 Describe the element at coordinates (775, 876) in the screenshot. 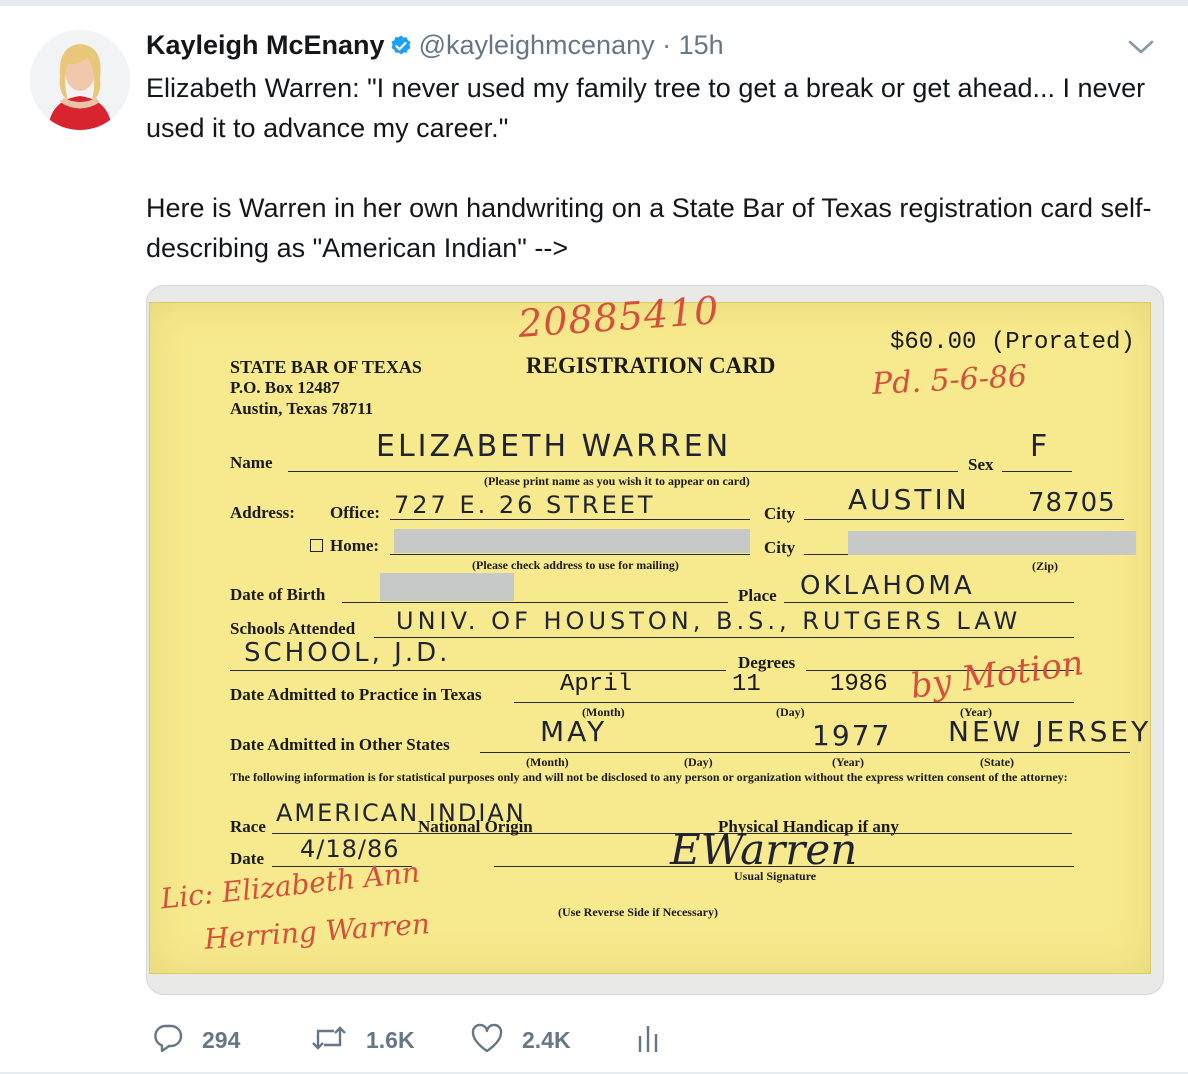

I see `usual-signature-label: Usual Signature` at that location.